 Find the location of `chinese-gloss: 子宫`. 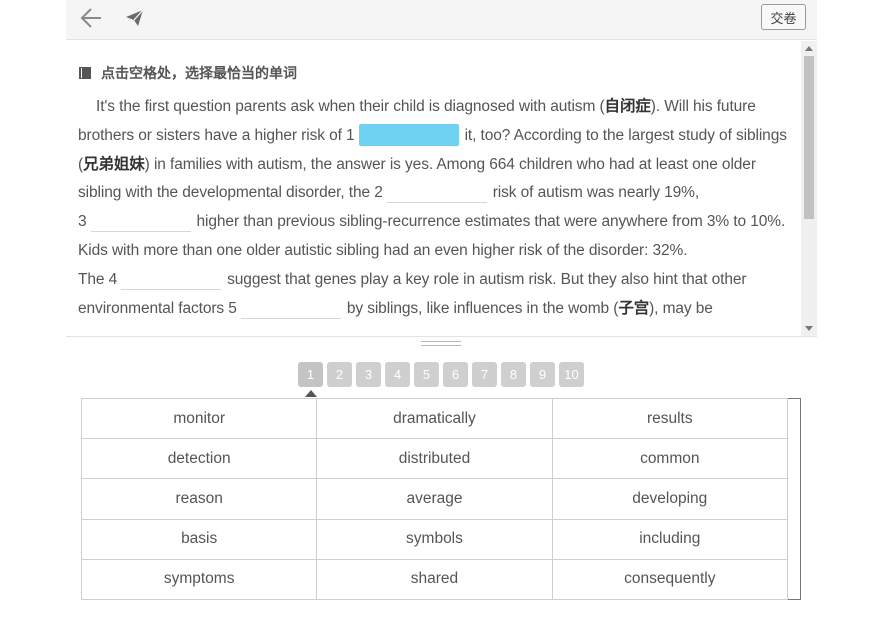

chinese-gloss: 子宫 is located at coordinates (634, 308).